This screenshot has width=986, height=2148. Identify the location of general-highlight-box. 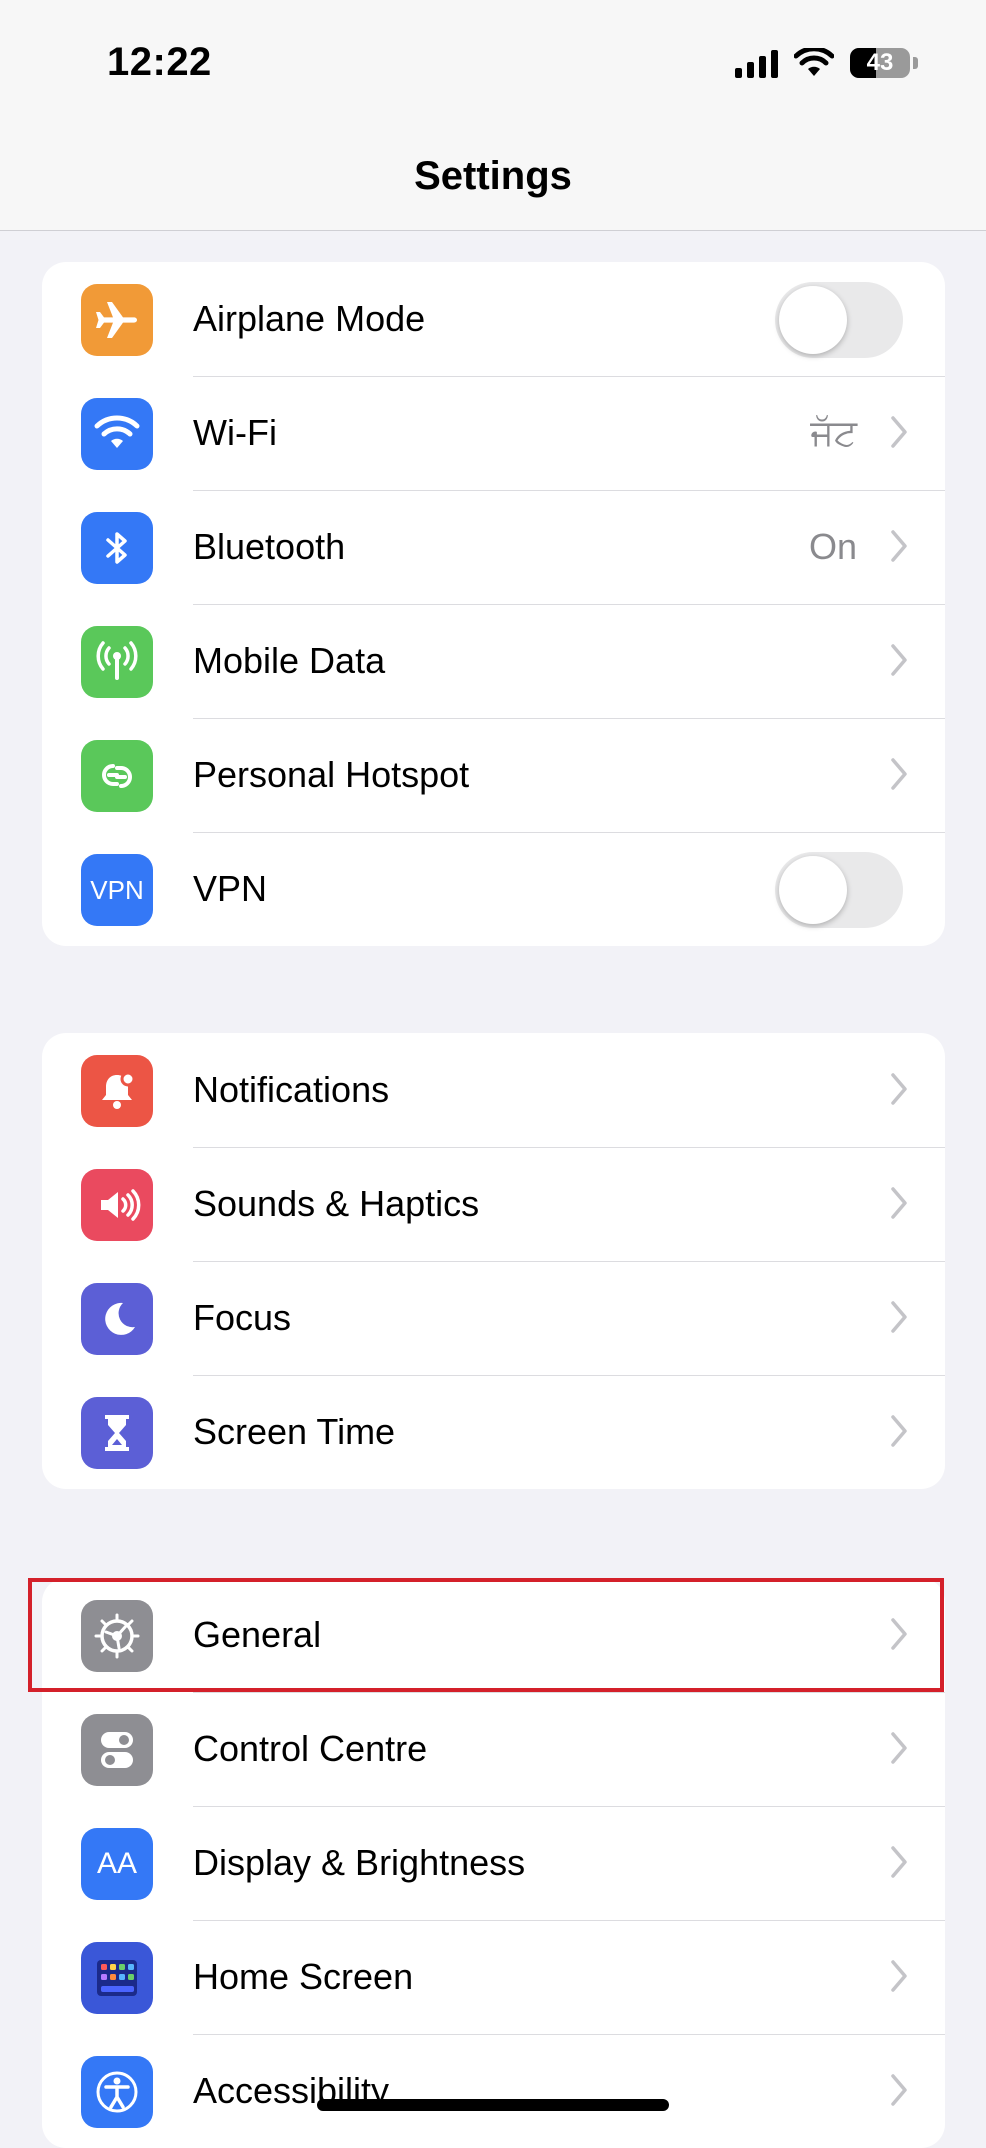
(486, 1635).